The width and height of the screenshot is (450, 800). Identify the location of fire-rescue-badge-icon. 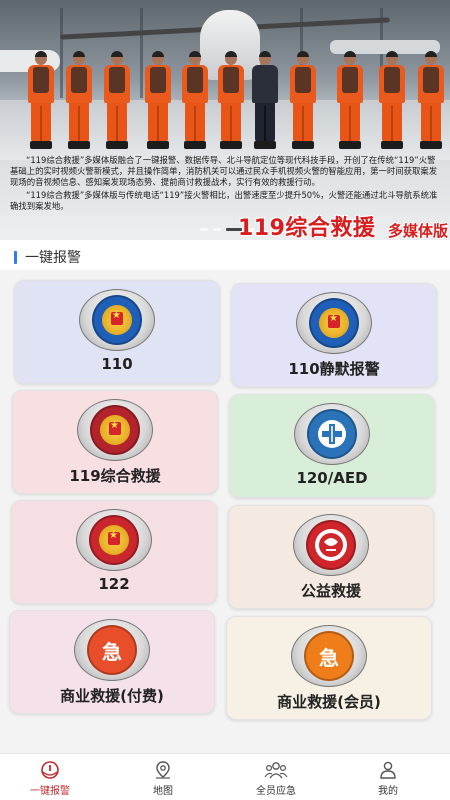
(115, 430).